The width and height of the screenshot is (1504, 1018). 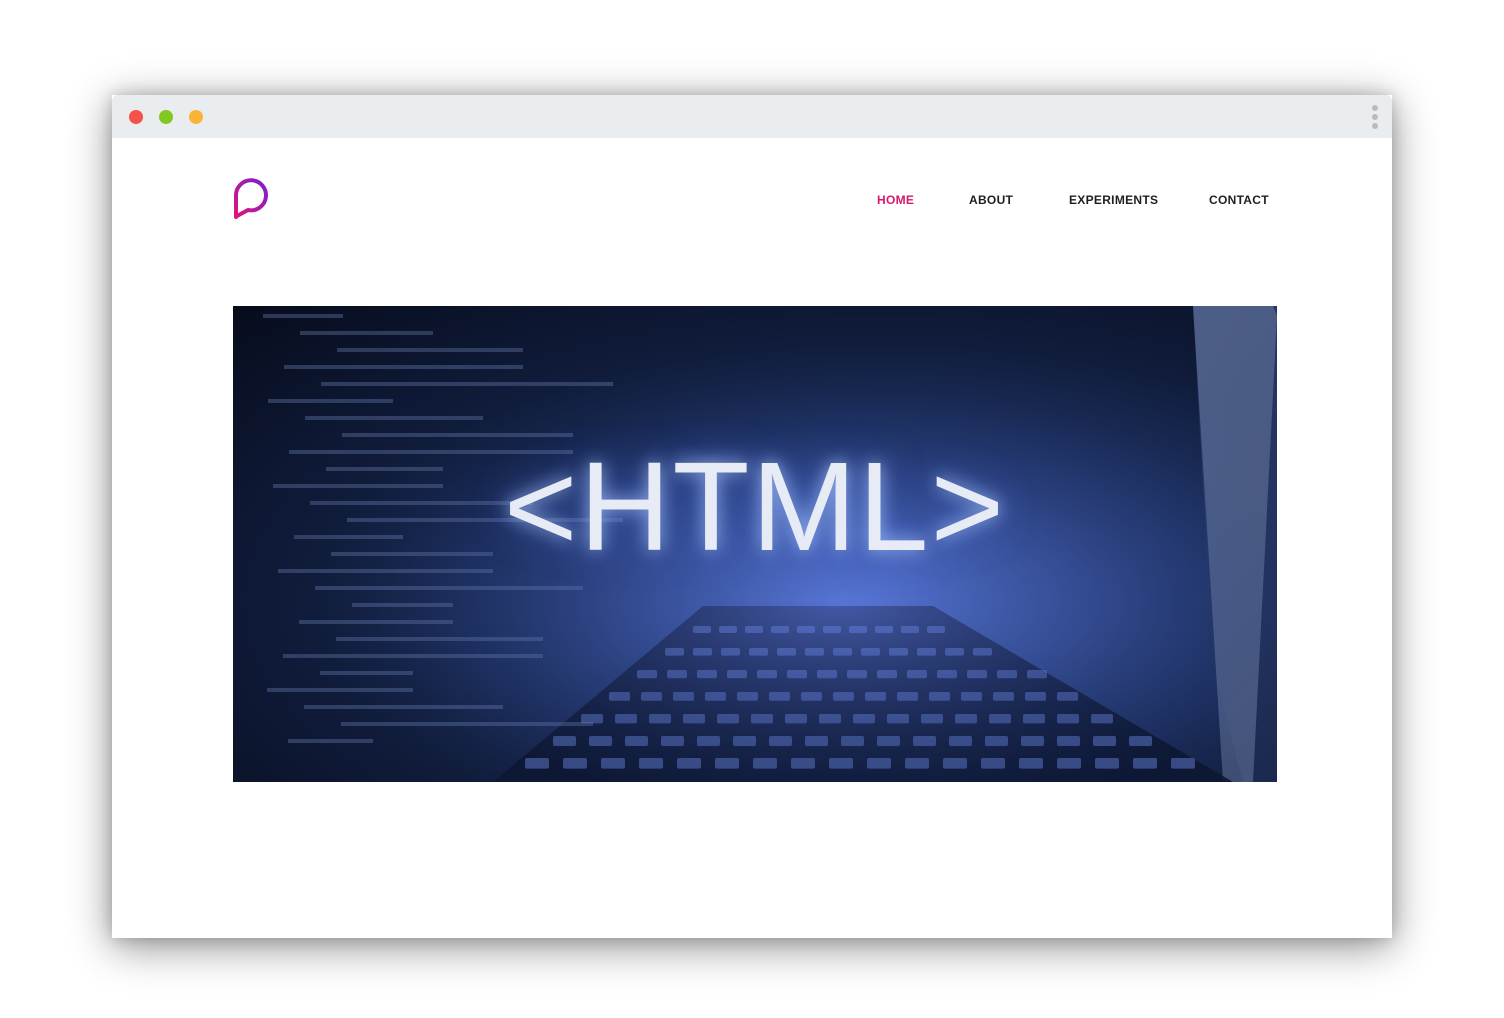 I want to click on speech-bubble-logo-icon, so click(x=250, y=198).